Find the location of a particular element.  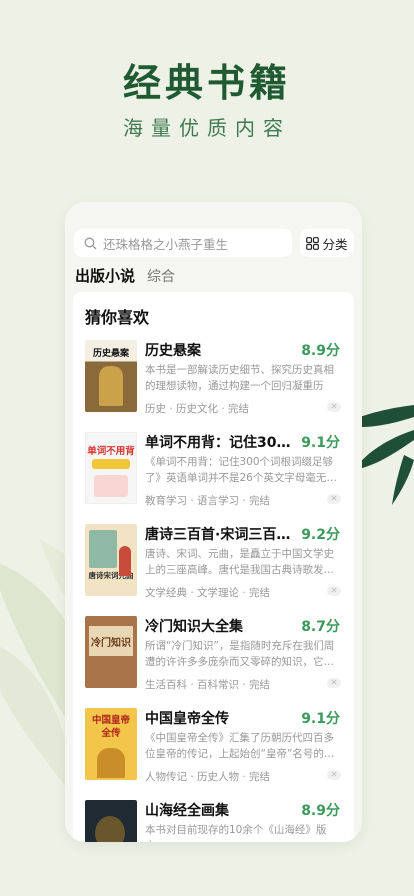

grid-icon is located at coordinates (313, 243).